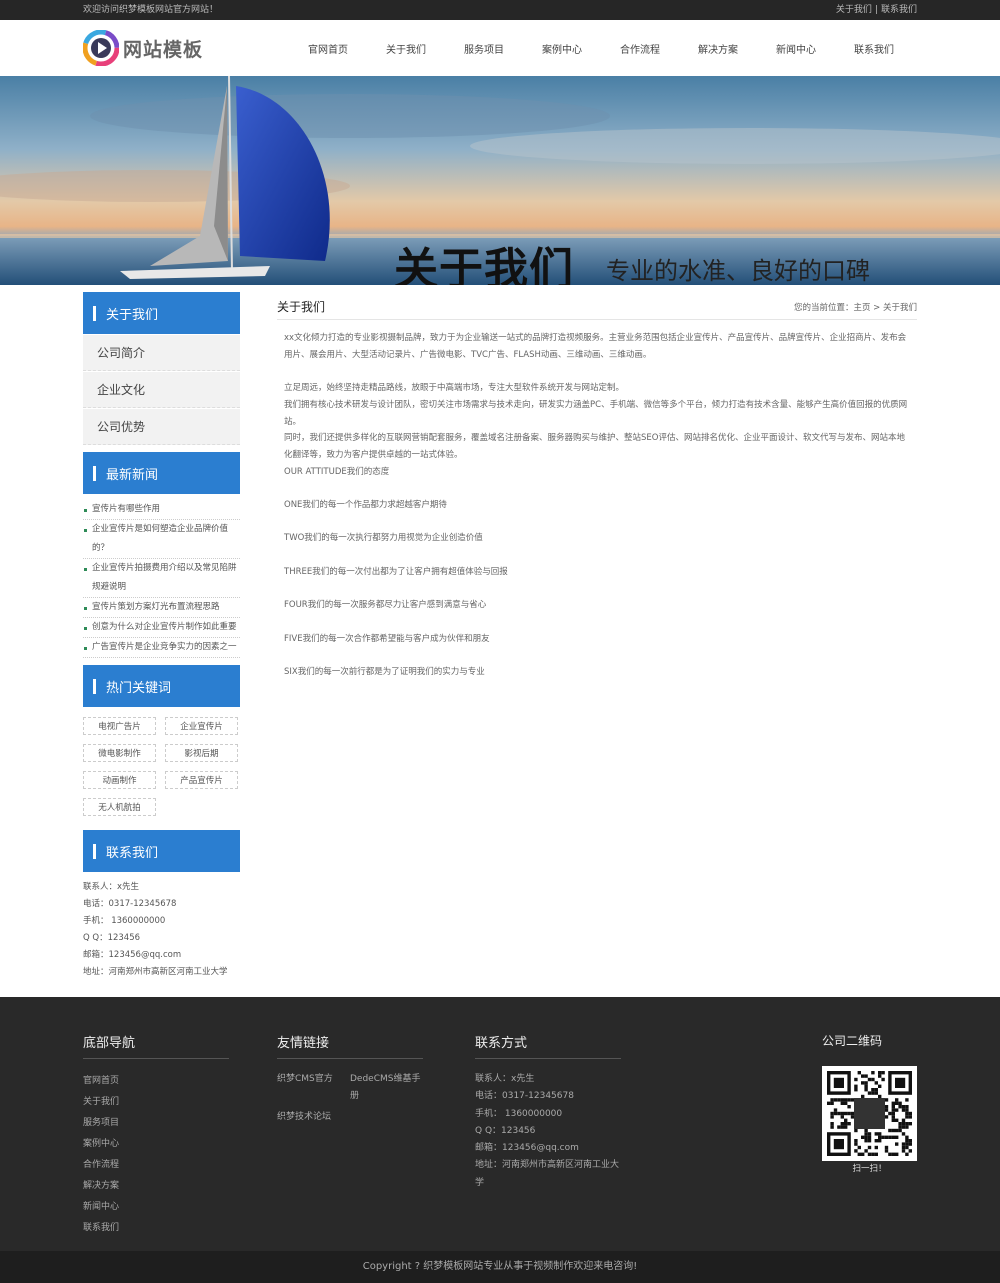  I want to click on article-paragraph: ONE我们的每一个作品都力求超越客户期待, so click(365, 505).